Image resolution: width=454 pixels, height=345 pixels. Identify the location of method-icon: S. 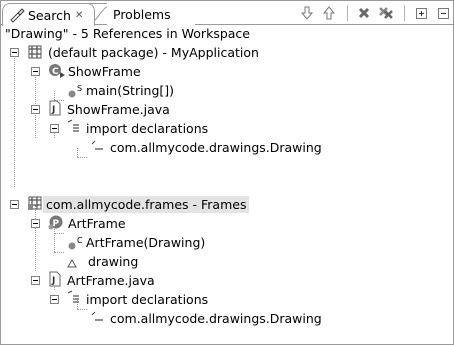
(75, 92).